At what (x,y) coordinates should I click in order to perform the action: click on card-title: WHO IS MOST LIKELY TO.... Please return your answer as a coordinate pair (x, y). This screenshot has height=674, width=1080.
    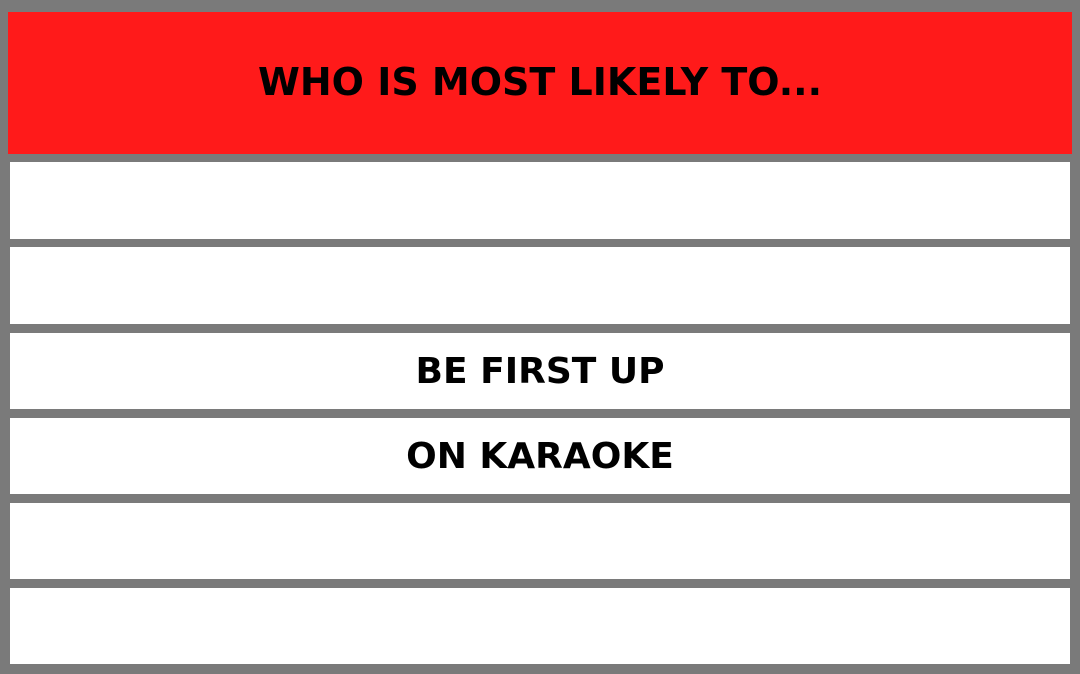
    Looking at the image, I should click on (540, 82).